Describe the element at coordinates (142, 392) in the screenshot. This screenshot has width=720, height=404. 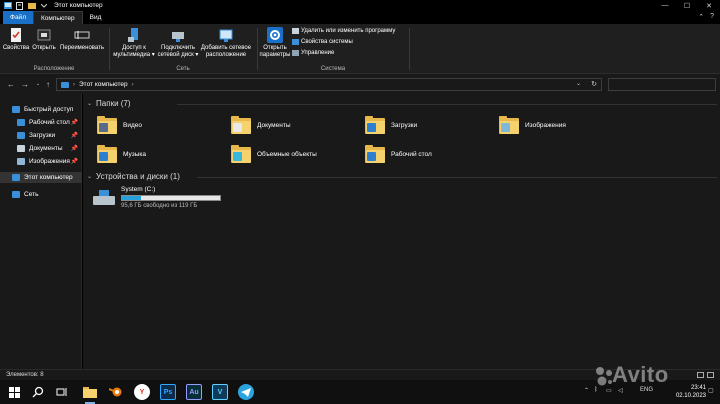
I see `yandex-browser-icon: Y` at that location.